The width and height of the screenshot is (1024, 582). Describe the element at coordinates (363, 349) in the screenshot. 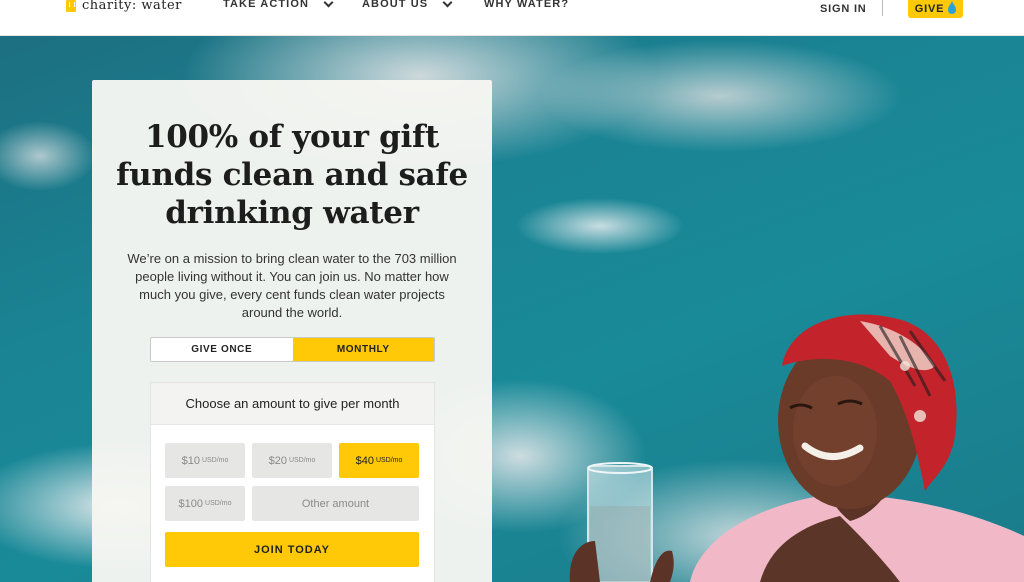

I see `monthly-tab: MONTHLY` at that location.